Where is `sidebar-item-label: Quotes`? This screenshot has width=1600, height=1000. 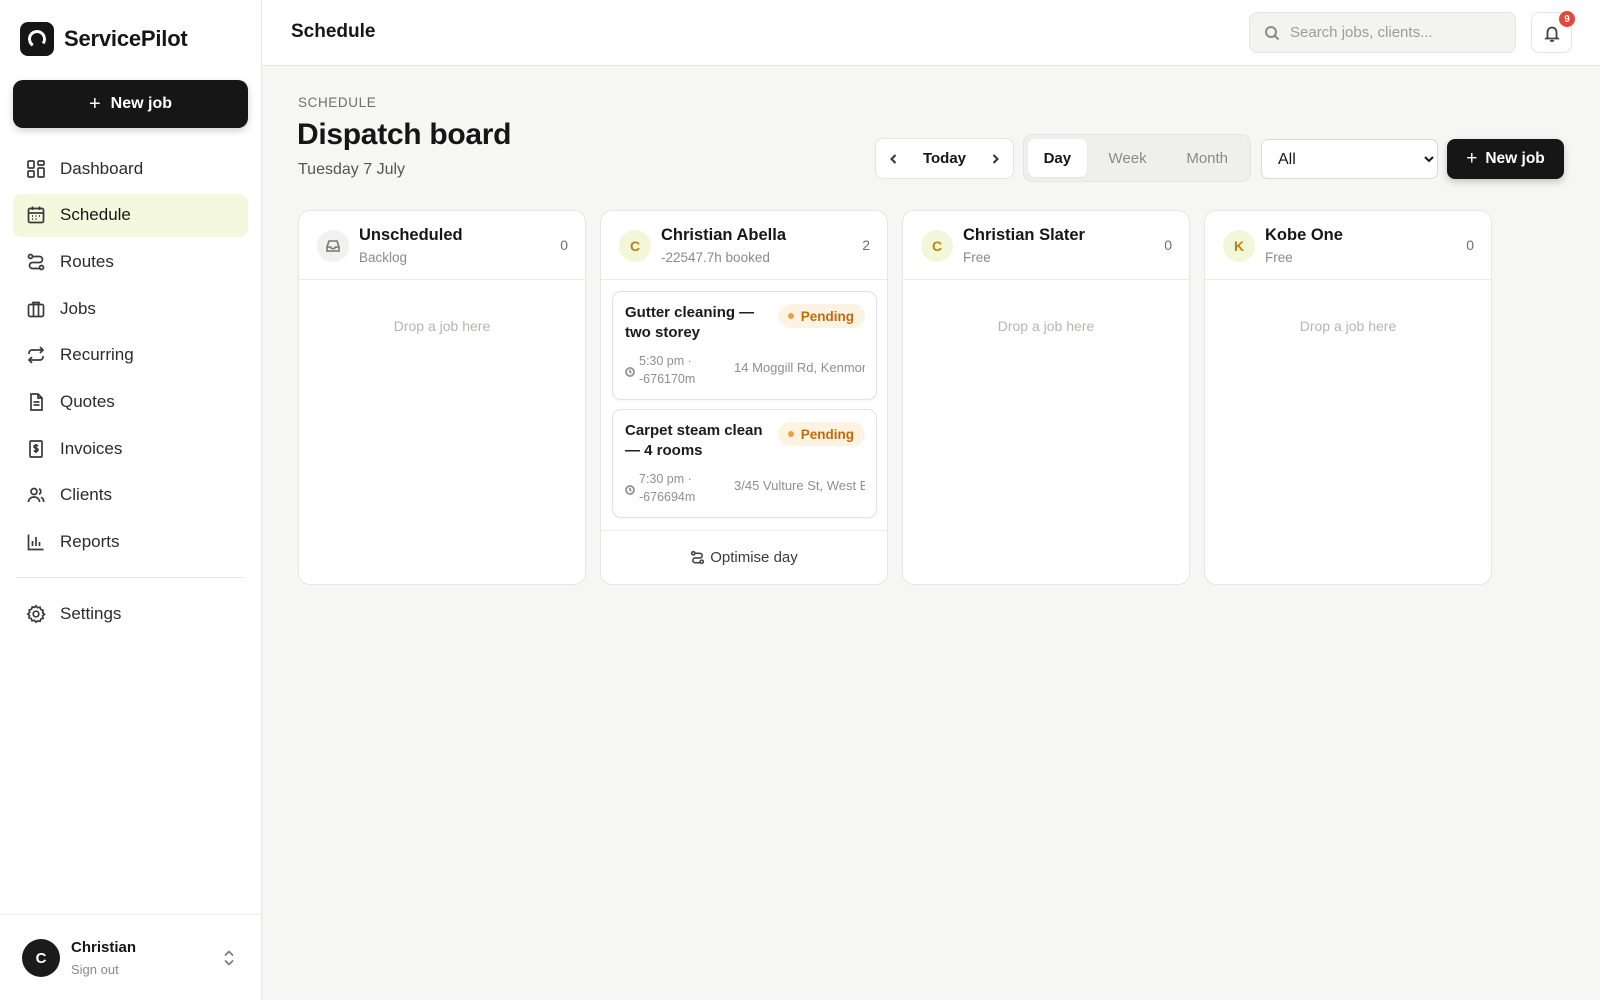
sidebar-item-label: Quotes is located at coordinates (87, 401).